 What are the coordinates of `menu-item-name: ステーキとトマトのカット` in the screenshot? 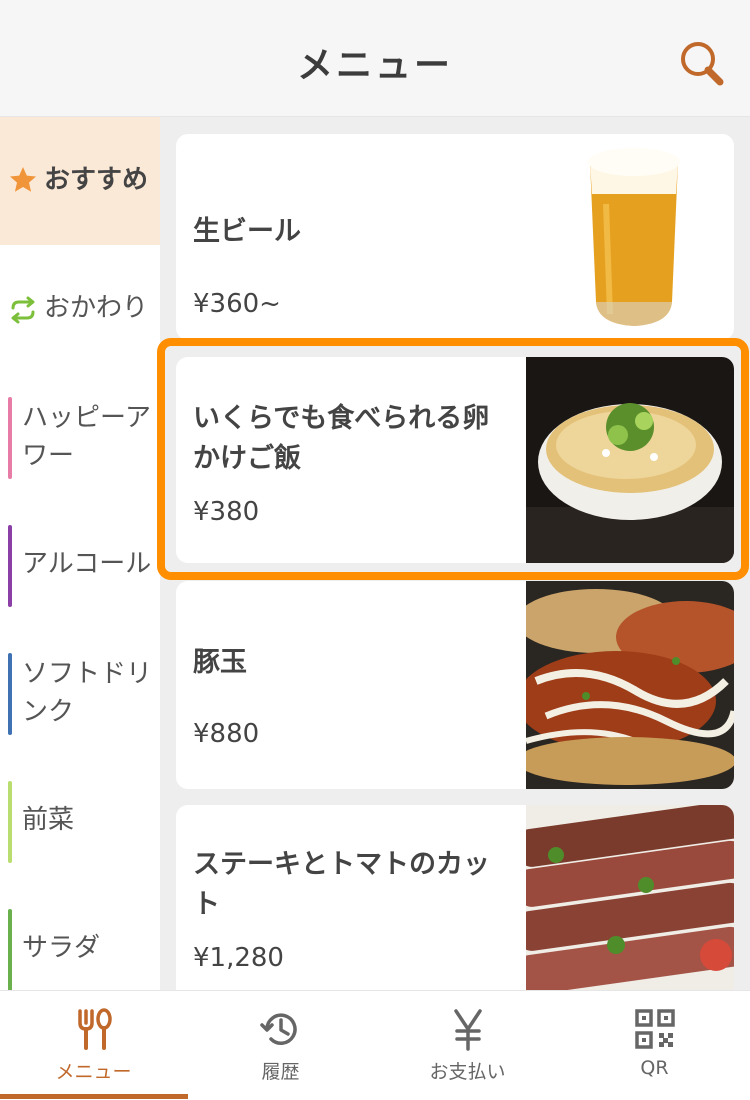 It's located at (341, 884).